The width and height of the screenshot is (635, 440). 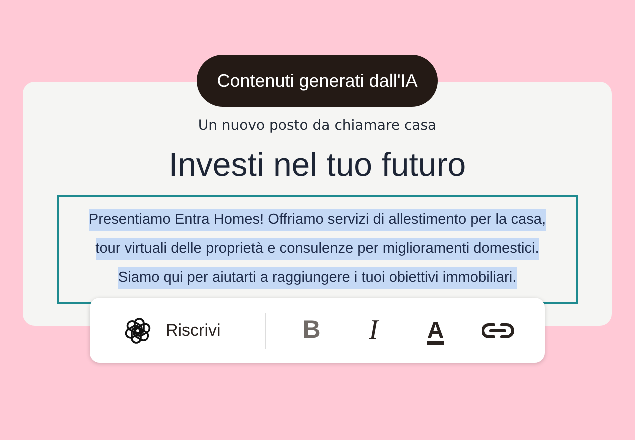 What do you see at coordinates (312, 330) in the screenshot?
I see `bold-button: B` at bounding box center [312, 330].